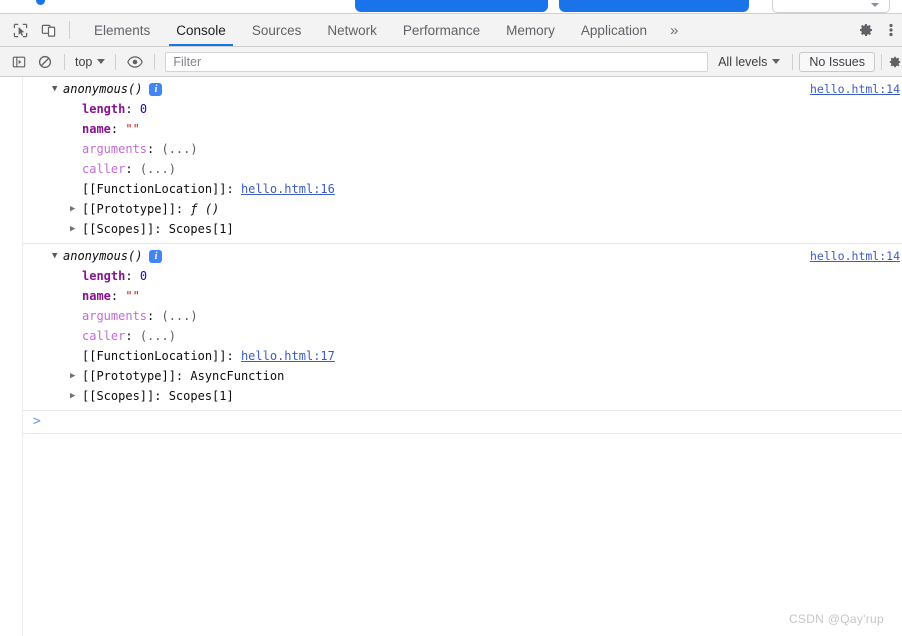 This screenshot has width=902, height=636. Describe the element at coordinates (441, 30) in the screenshot. I see `tab-performance: Performance` at that location.